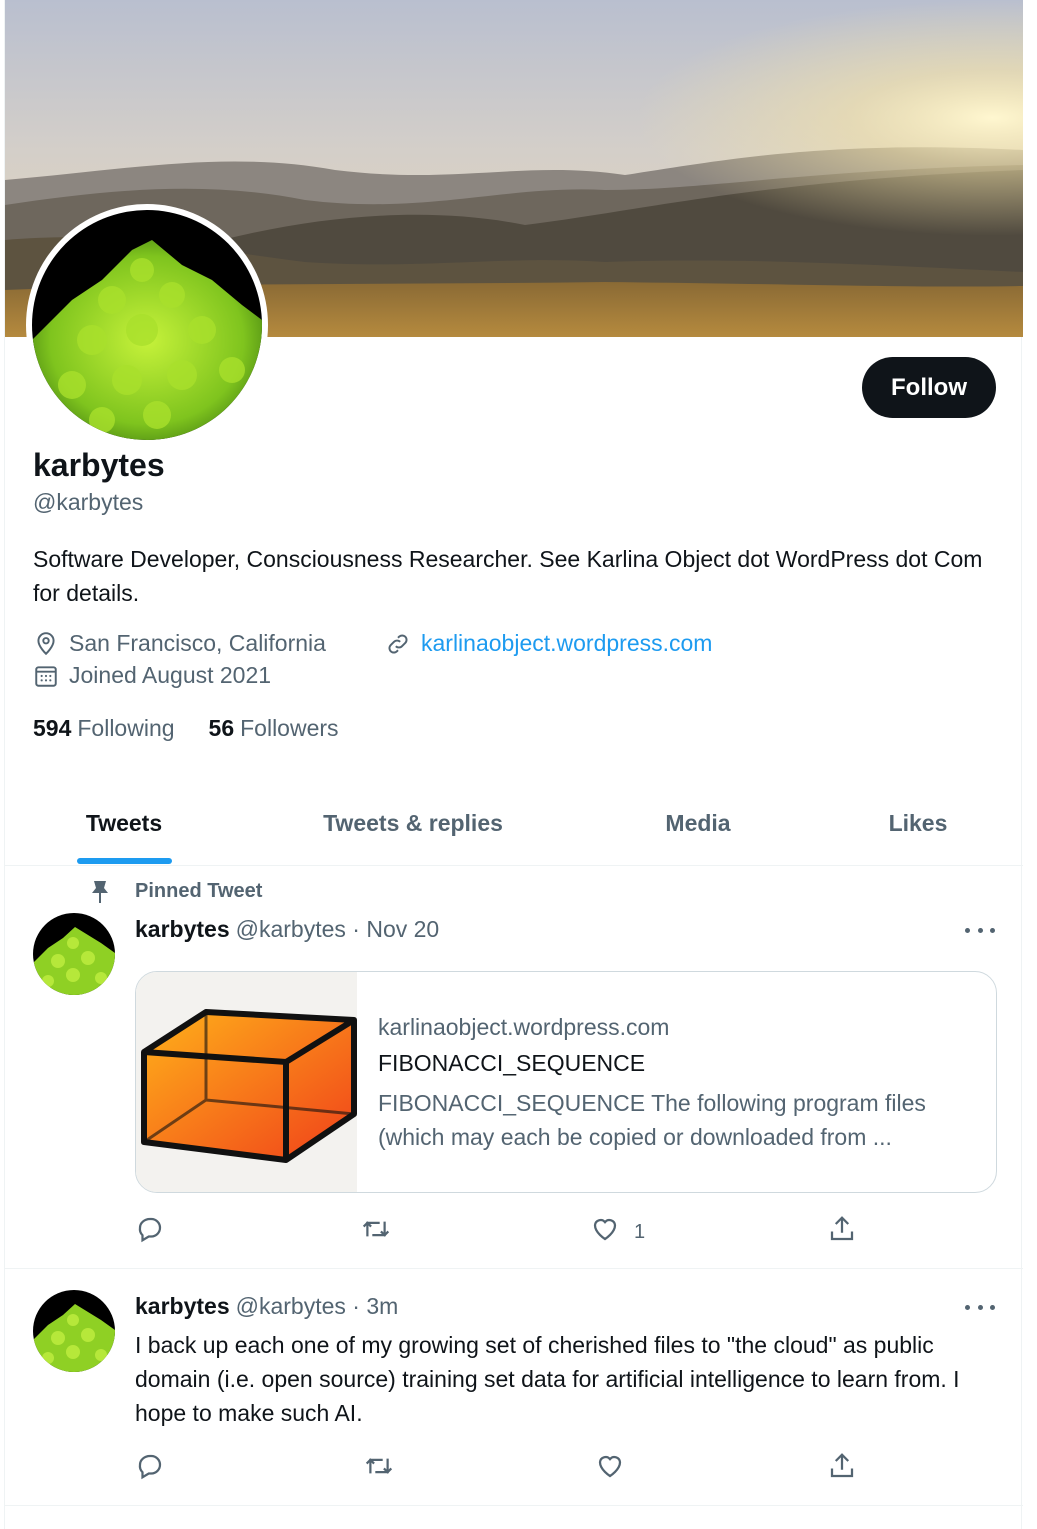 The width and height of the screenshot is (1037, 1529). What do you see at coordinates (186, 728) in the screenshot?
I see `profile-stats: 594 Following 56 Followers` at bounding box center [186, 728].